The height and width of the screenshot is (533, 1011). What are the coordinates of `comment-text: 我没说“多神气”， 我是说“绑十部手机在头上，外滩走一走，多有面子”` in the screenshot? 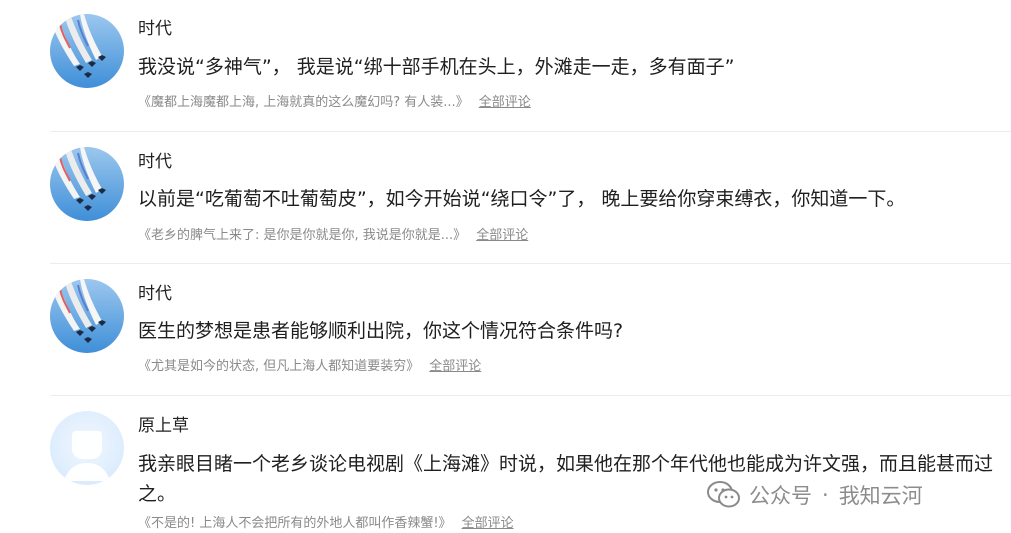 It's located at (436, 67).